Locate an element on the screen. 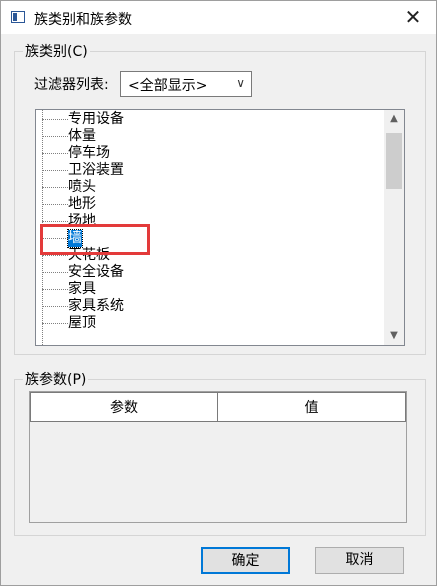 Image resolution: width=437 pixels, height=586 pixels. chevron-down-icon: ∨ is located at coordinates (240, 83).